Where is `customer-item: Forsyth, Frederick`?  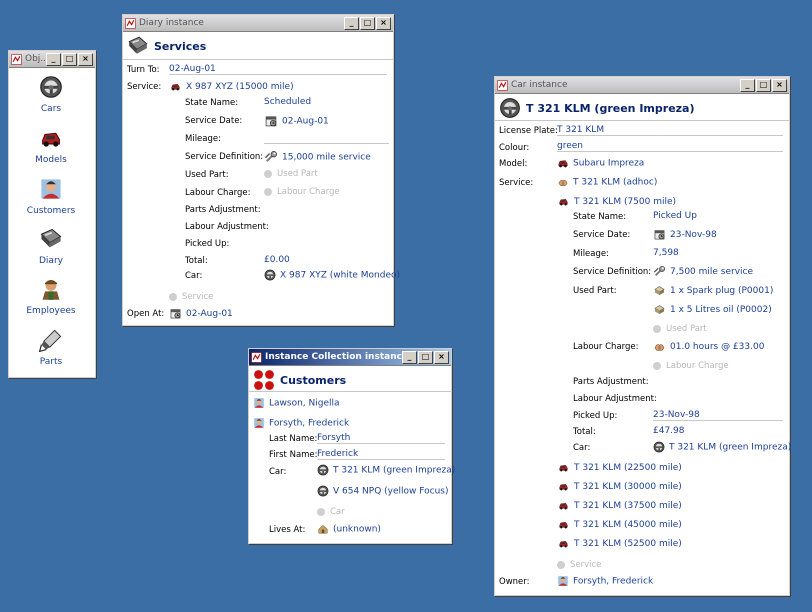
customer-item: Forsyth, Frederick is located at coordinates (301, 423).